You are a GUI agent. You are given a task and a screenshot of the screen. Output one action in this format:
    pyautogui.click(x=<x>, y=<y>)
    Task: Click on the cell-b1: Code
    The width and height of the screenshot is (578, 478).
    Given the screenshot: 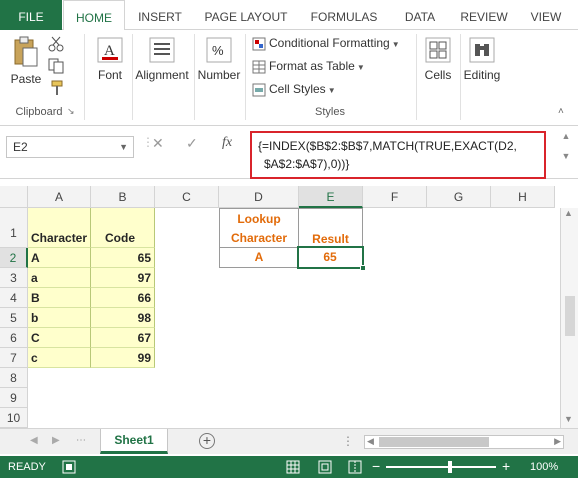 What is the action you would take?
    pyautogui.click(x=123, y=228)
    